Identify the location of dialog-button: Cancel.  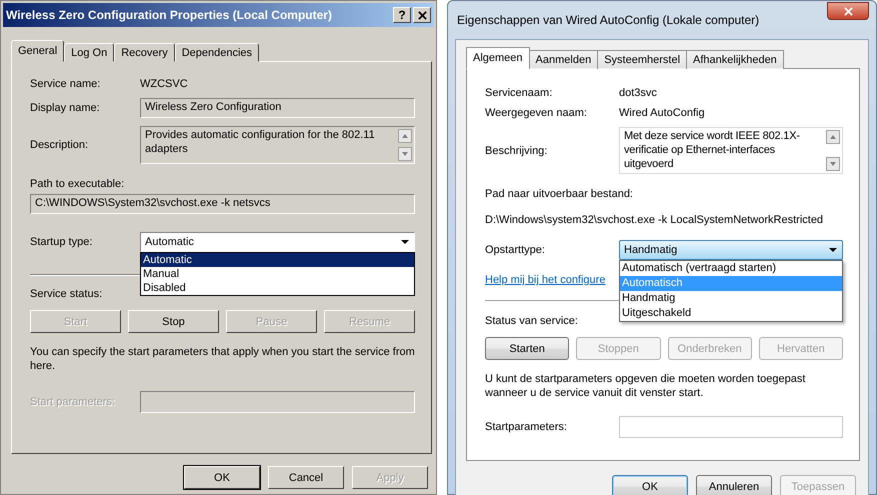
(306, 477).